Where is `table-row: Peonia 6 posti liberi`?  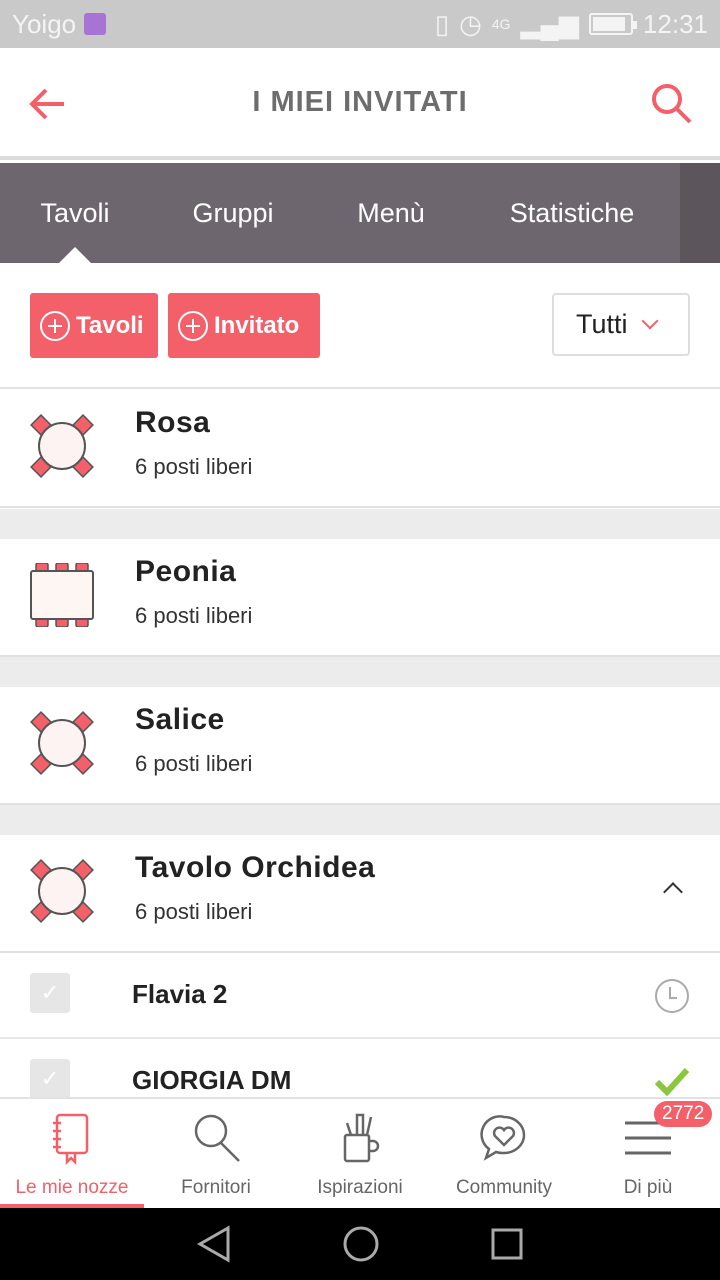
table-row: Peonia 6 posti liberi is located at coordinates (360, 598).